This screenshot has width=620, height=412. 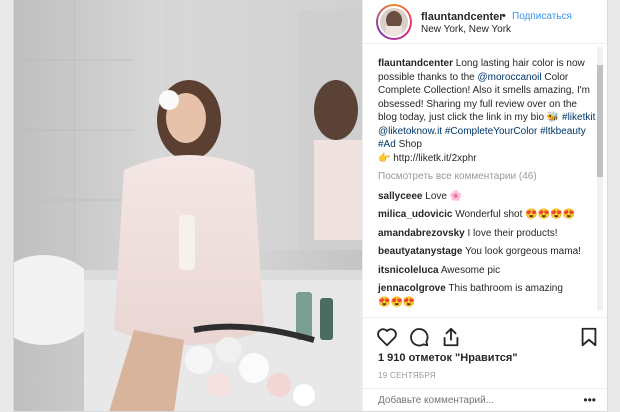 What do you see at coordinates (448, 358) in the screenshot?
I see `likes-count: 1 910 отметок "Нравится"` at bounding box center [448, 358].